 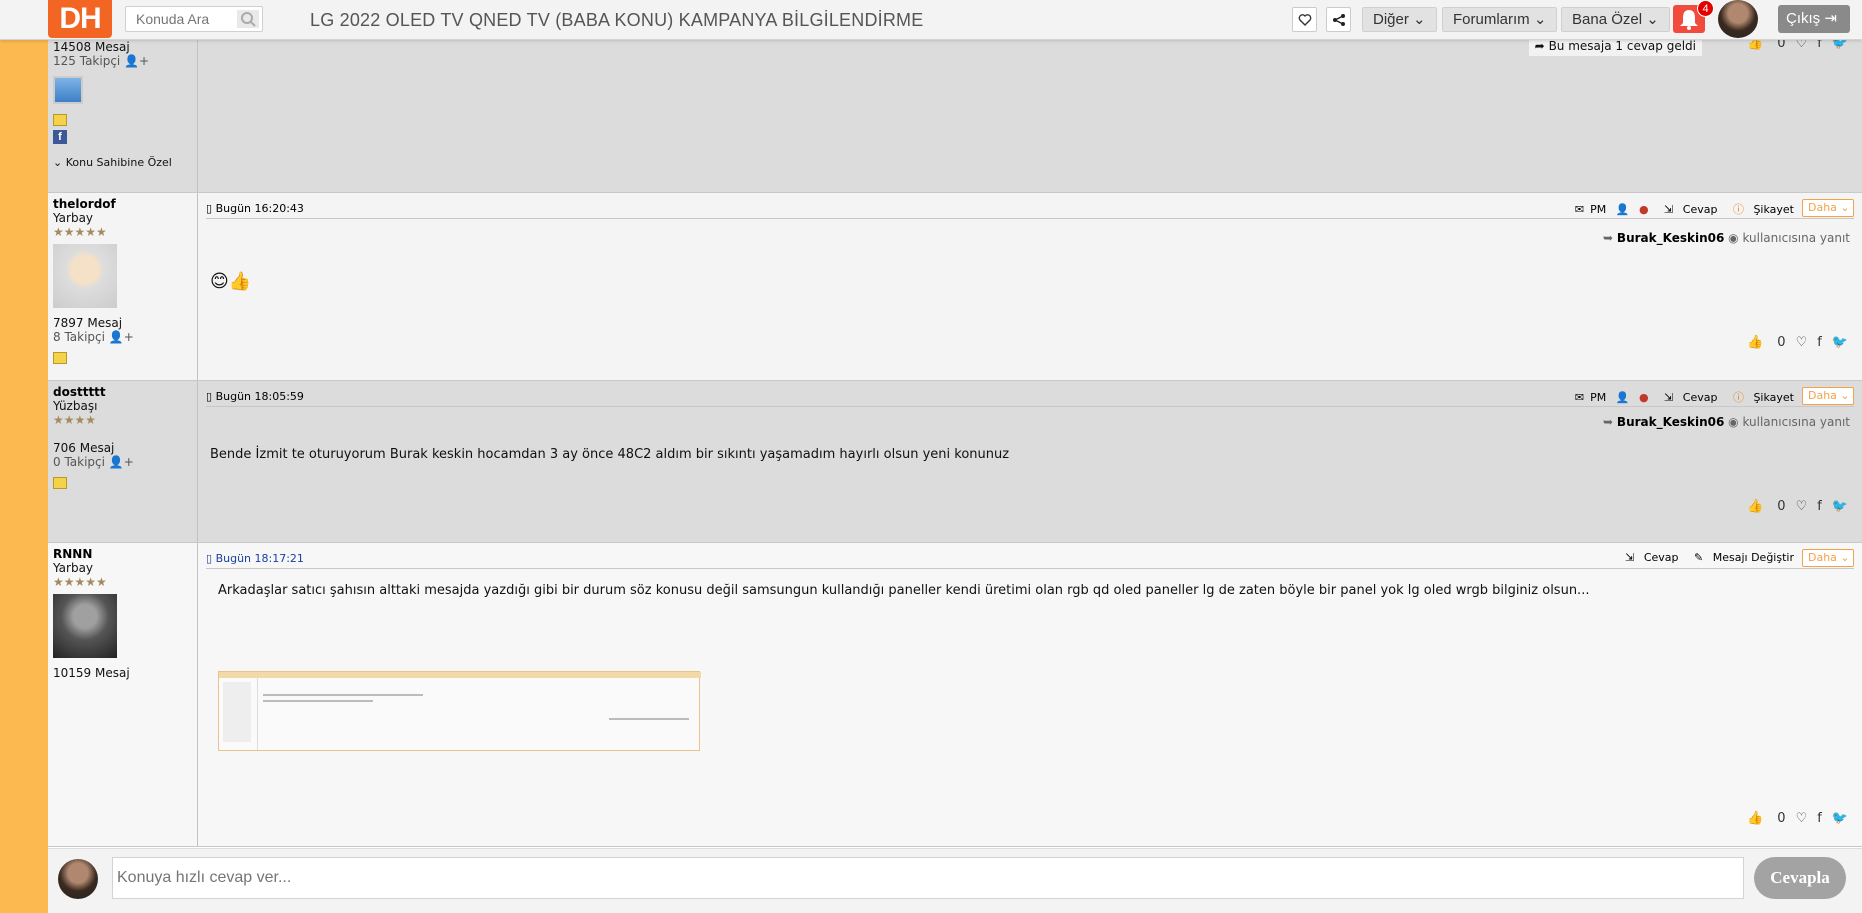 I want to click on more-label: Daha, so click(x=1822, y=395).